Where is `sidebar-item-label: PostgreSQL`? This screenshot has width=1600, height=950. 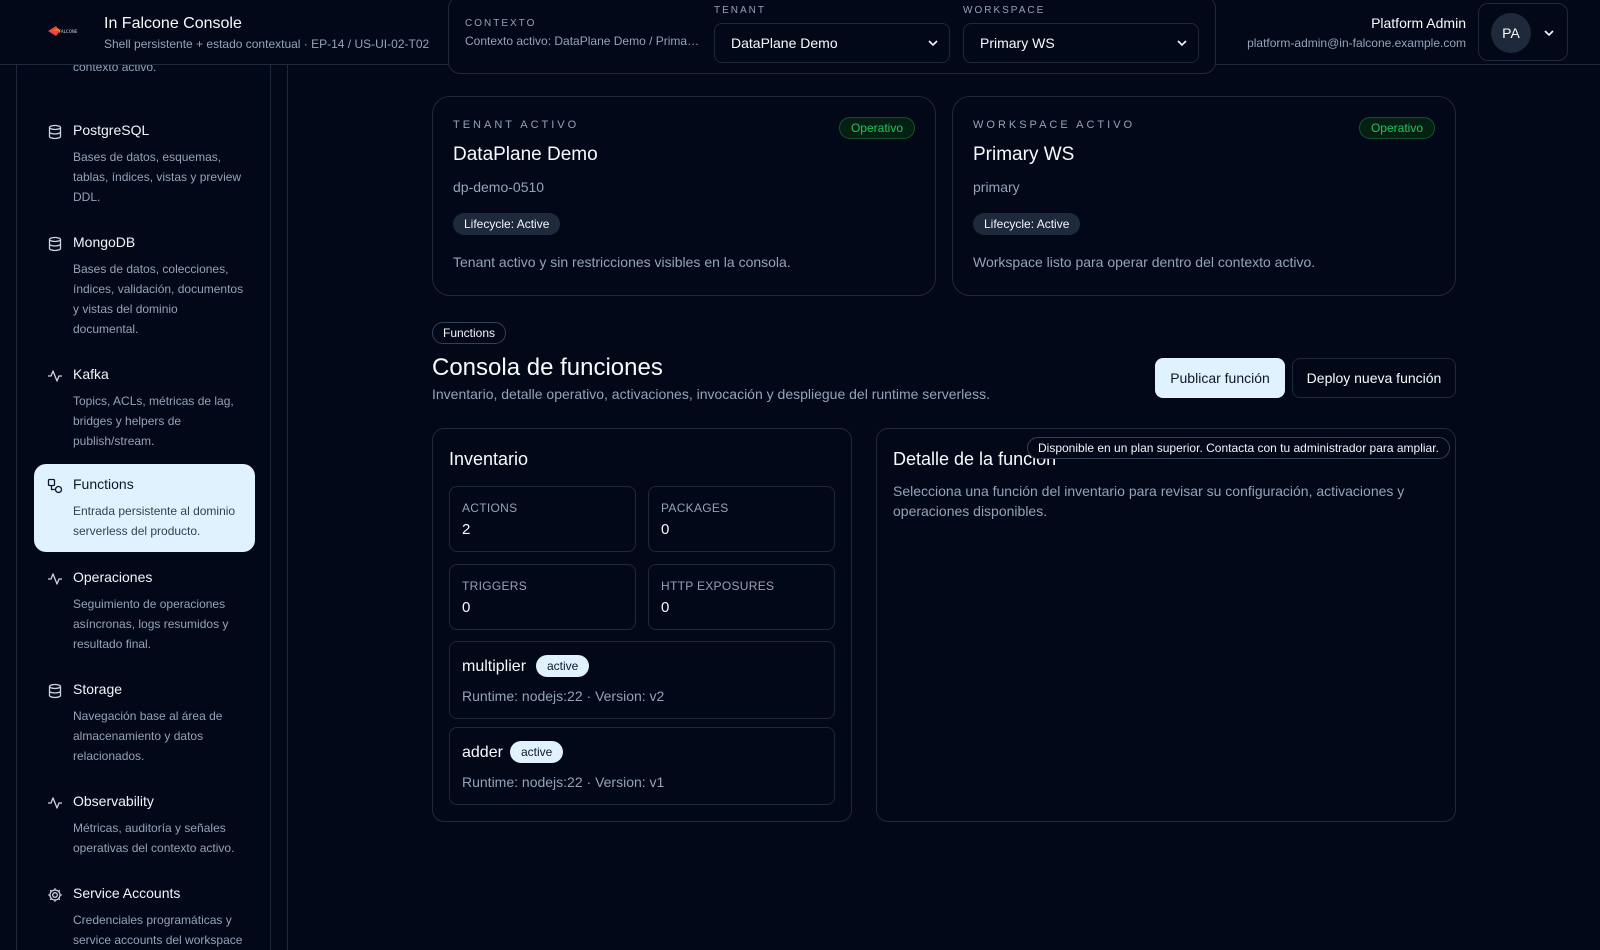
sidebar-item-label: PostgreSQL is located at coordinates (111, 130).